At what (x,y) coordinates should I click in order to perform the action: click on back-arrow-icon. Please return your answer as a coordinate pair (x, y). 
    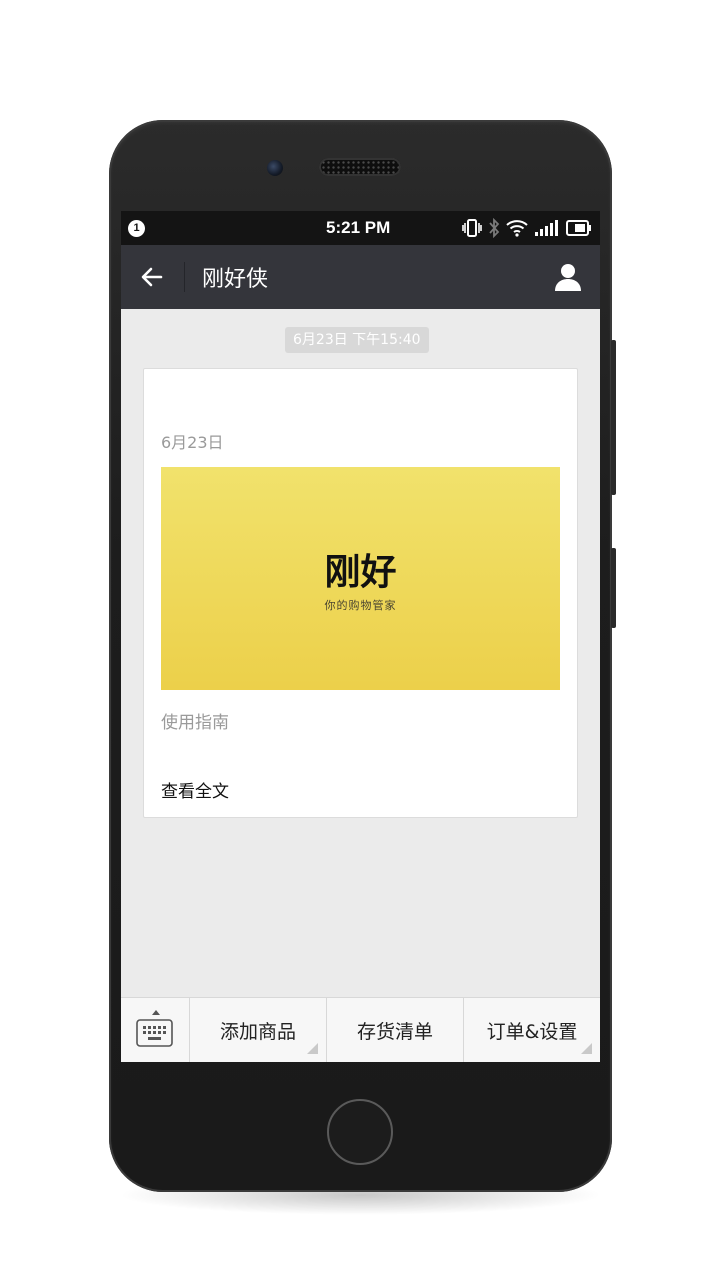
    Looking at the image, I should click on (152, 277).